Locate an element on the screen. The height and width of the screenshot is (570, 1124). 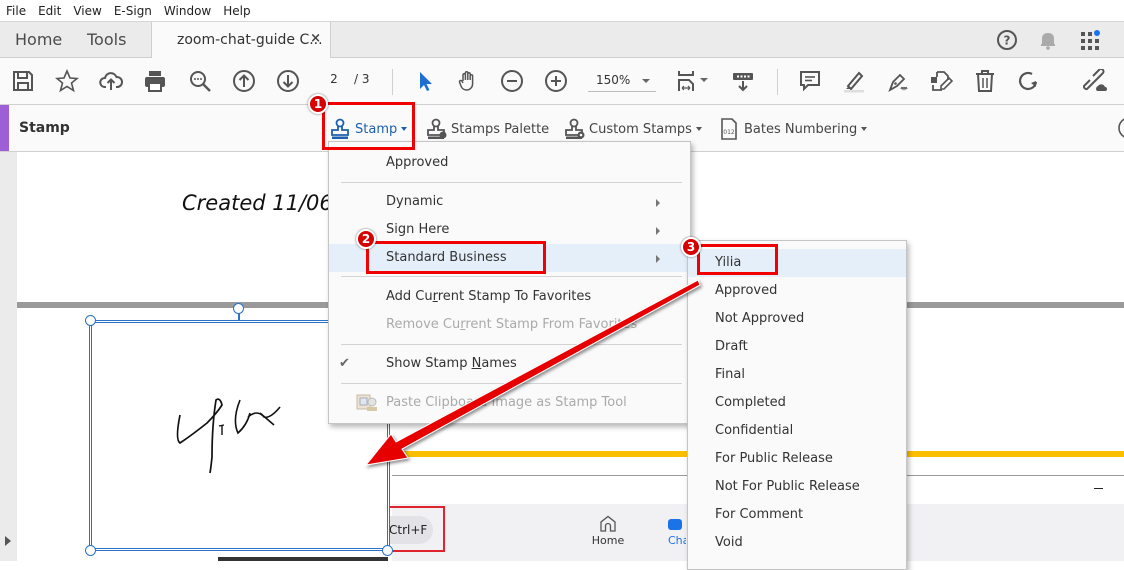
step-badge-3: 3 is located at coordinates (691, 247).